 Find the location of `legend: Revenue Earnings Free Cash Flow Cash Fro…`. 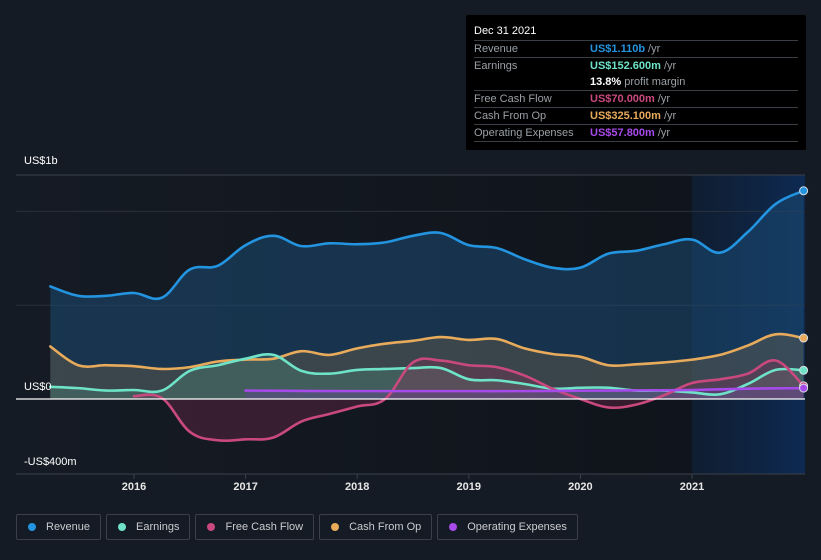

legend: Revenue Earnings Free Cash Flow Cash Fro… is located at coordinates (297, 527).